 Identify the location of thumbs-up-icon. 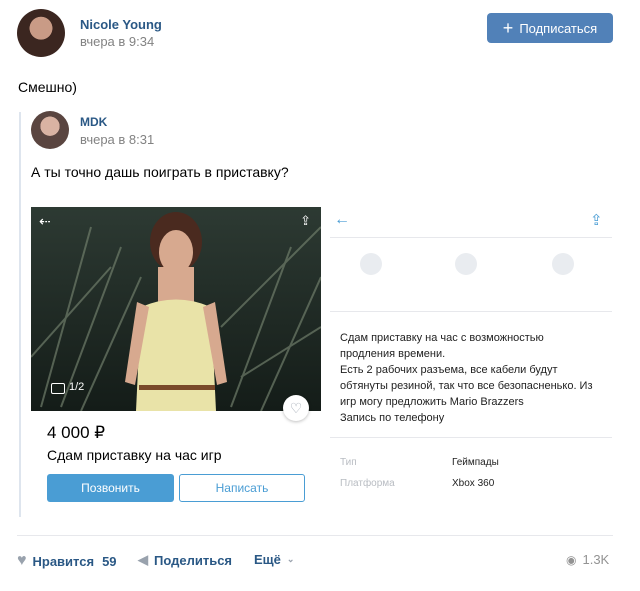
(563, 264).